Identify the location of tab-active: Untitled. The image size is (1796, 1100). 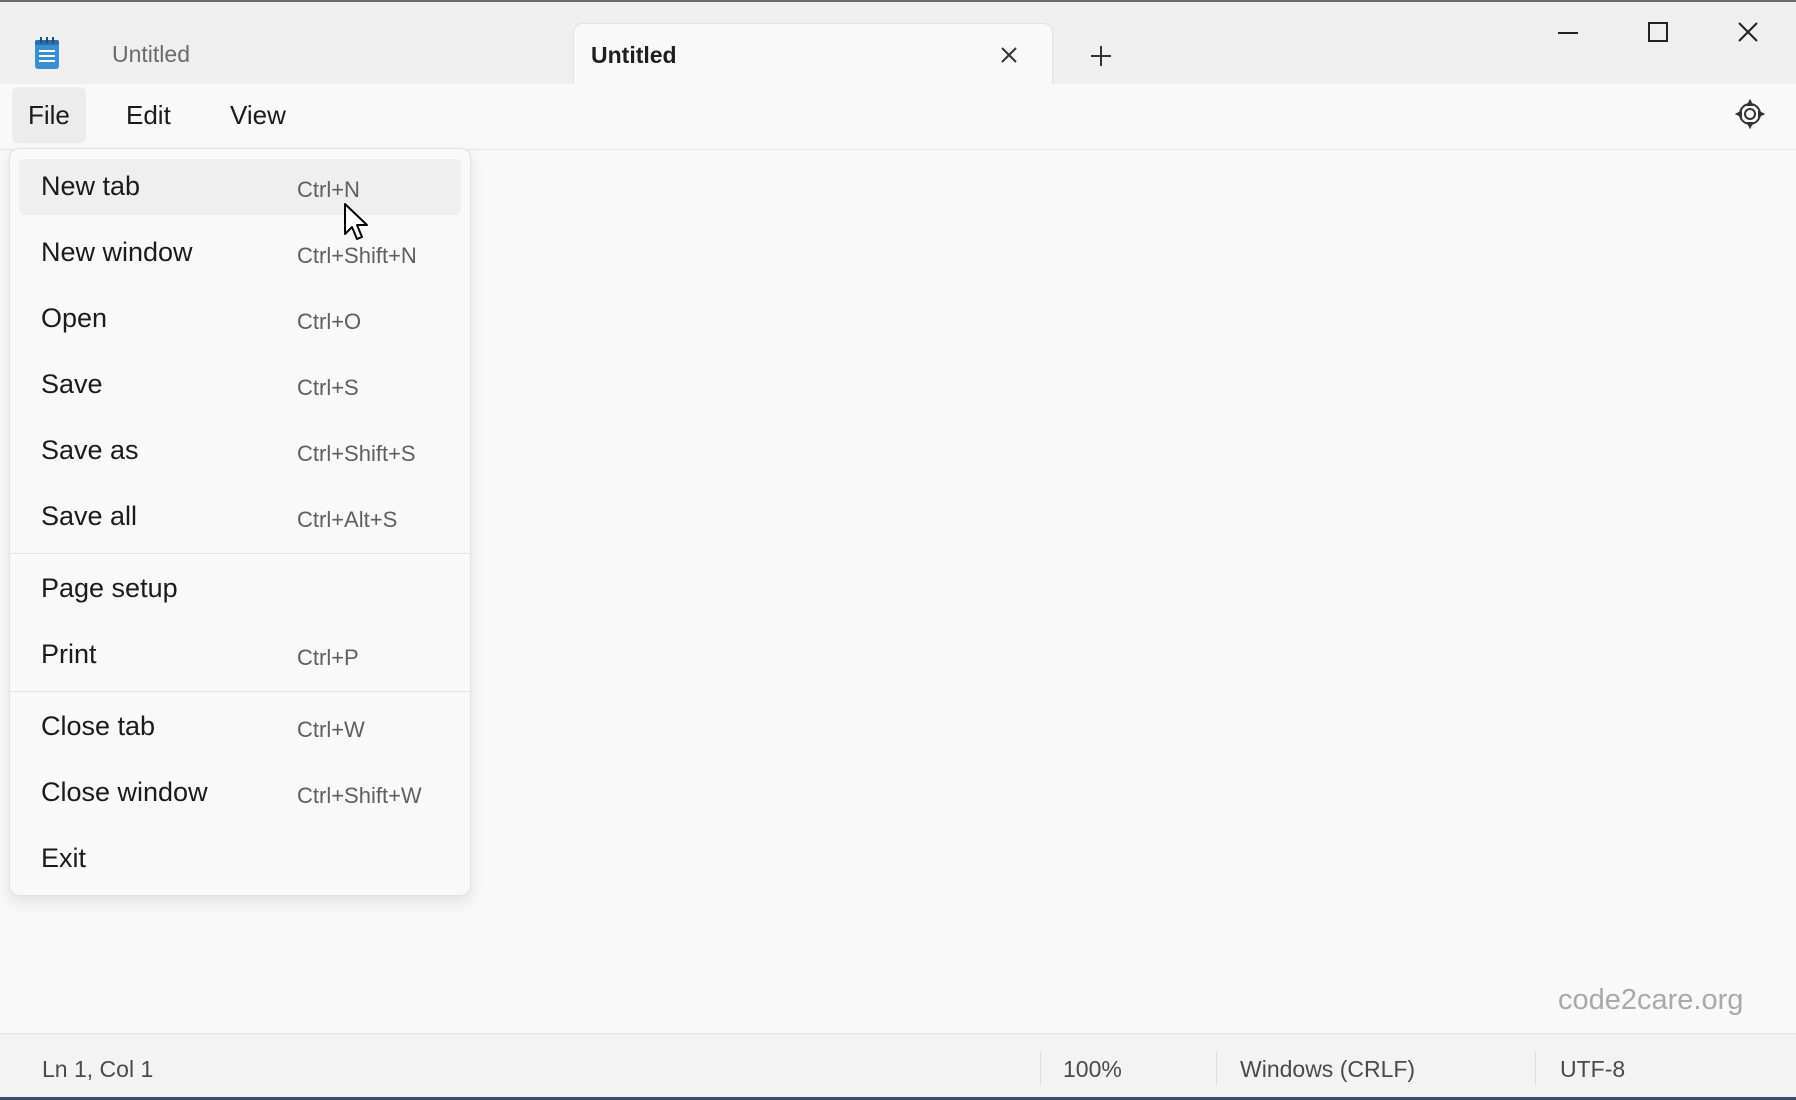
(813, 54).